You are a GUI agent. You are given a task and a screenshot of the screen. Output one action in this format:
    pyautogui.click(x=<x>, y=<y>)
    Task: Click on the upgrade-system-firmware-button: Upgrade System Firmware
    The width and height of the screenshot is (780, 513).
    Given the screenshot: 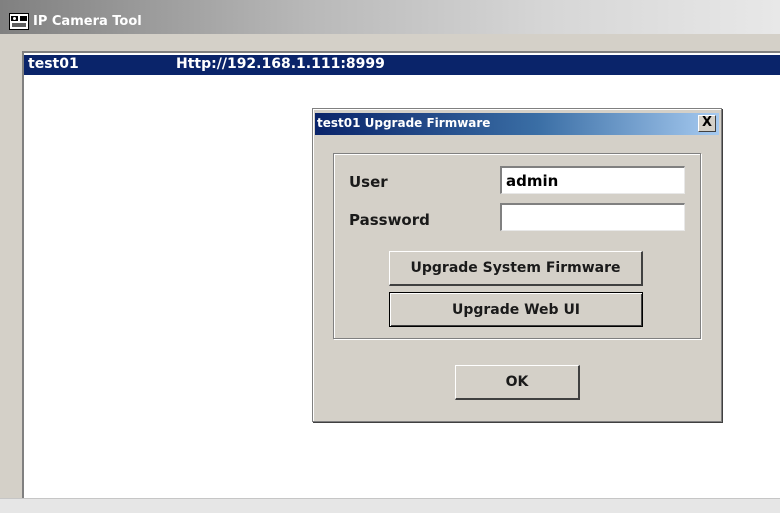 What is the action you would take?
    pyautogui.click(x=516, y=268)
    